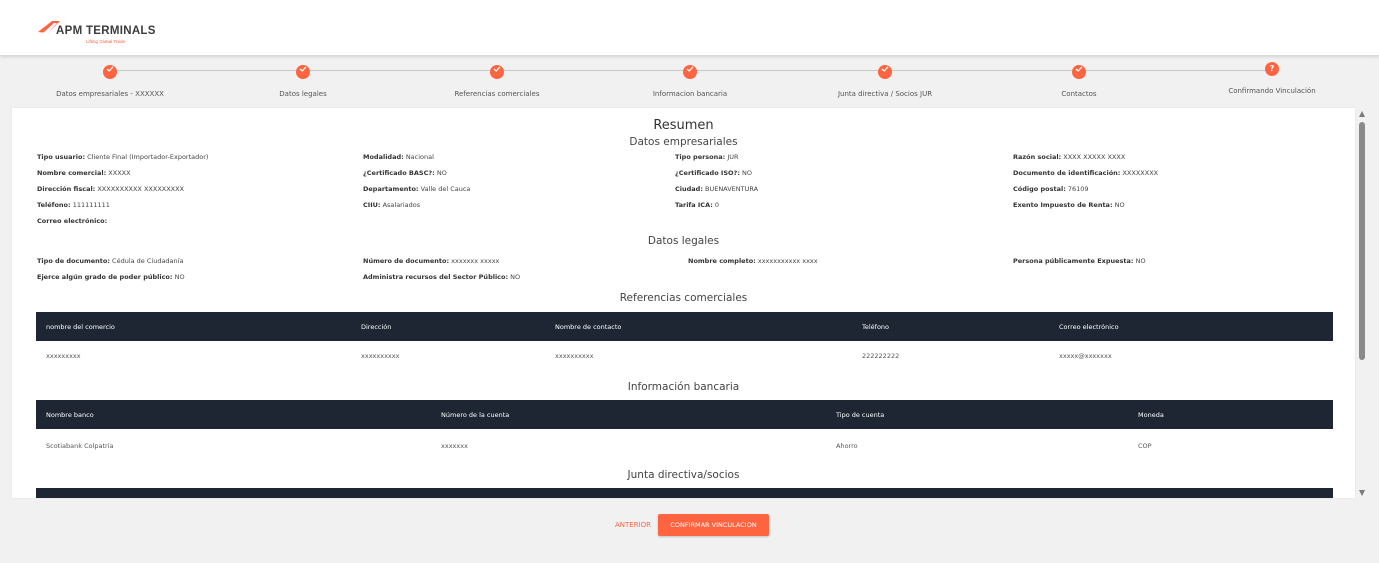 The height and width of the screenshot is (563, 1379). I want to click on step-question-icon: ?, so click(1272, 69).